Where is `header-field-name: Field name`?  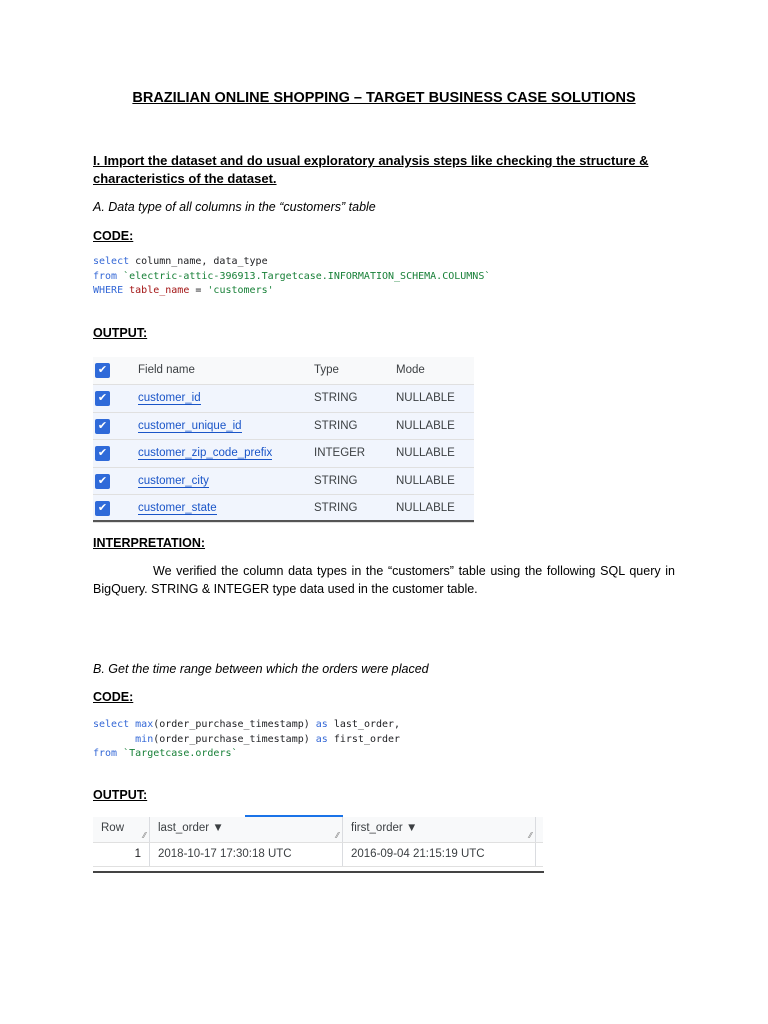
header-field-name: Field name is located at coordinates (166, 370).